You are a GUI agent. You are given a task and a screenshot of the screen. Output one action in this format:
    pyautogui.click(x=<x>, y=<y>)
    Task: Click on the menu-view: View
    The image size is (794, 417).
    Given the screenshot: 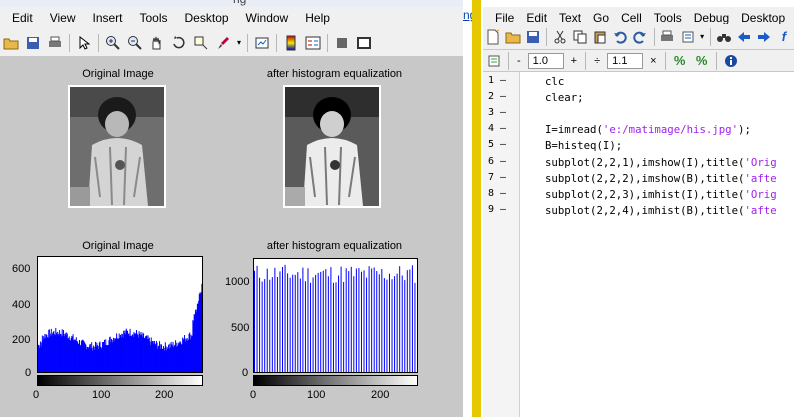 What is the action you would take?
    pyautogui.click(x=63, y=18)
    